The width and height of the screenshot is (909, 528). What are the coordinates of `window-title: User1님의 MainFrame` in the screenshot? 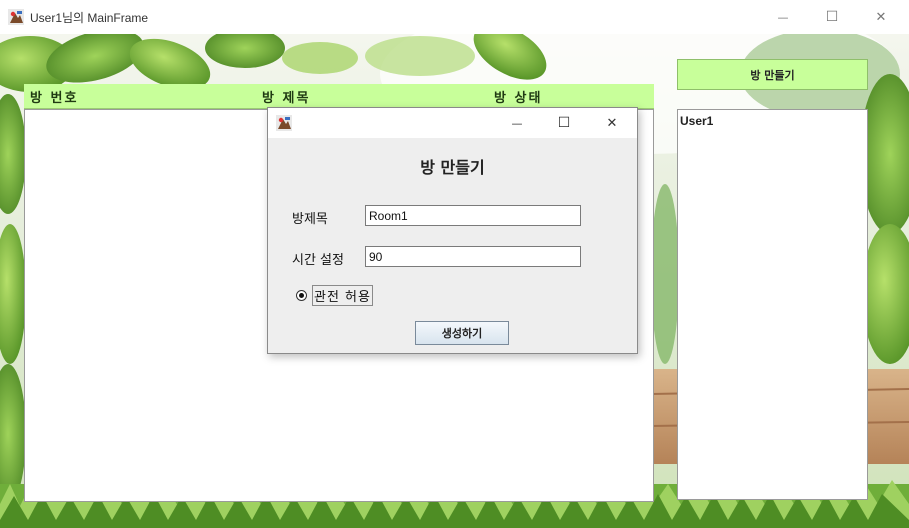 It's located at (89, 18).